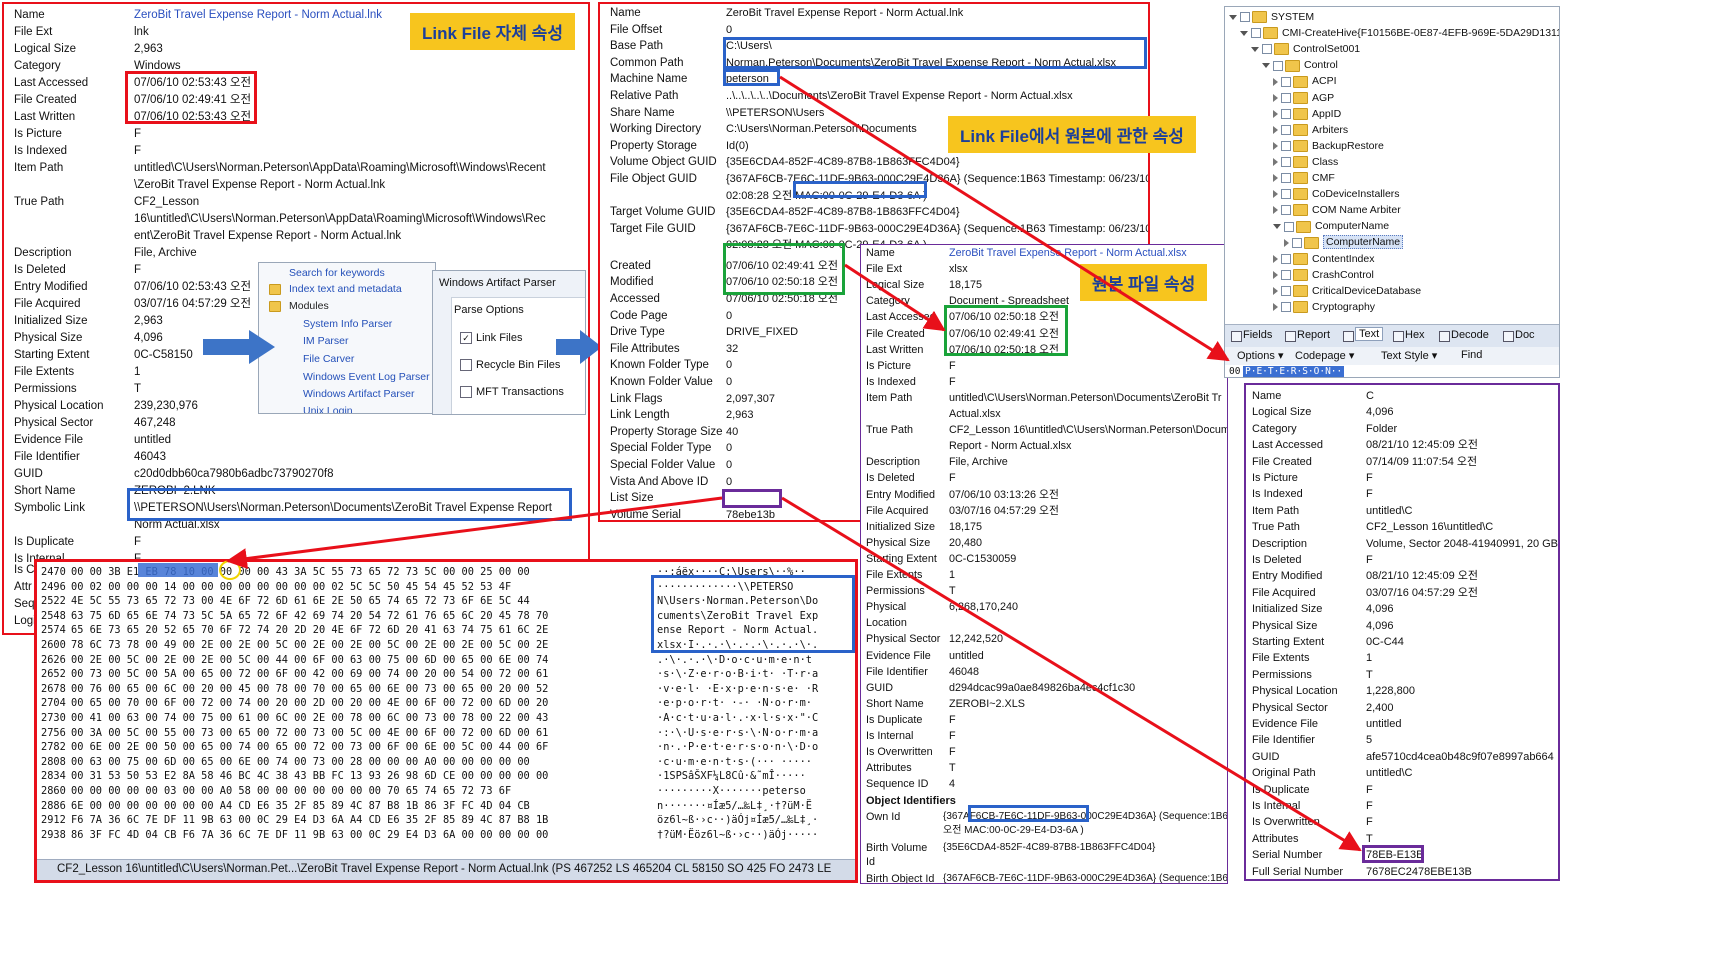 The width and height of the screenshot is (1716, 967). I want to click on arrow-times-to-original, so click(895, 297).